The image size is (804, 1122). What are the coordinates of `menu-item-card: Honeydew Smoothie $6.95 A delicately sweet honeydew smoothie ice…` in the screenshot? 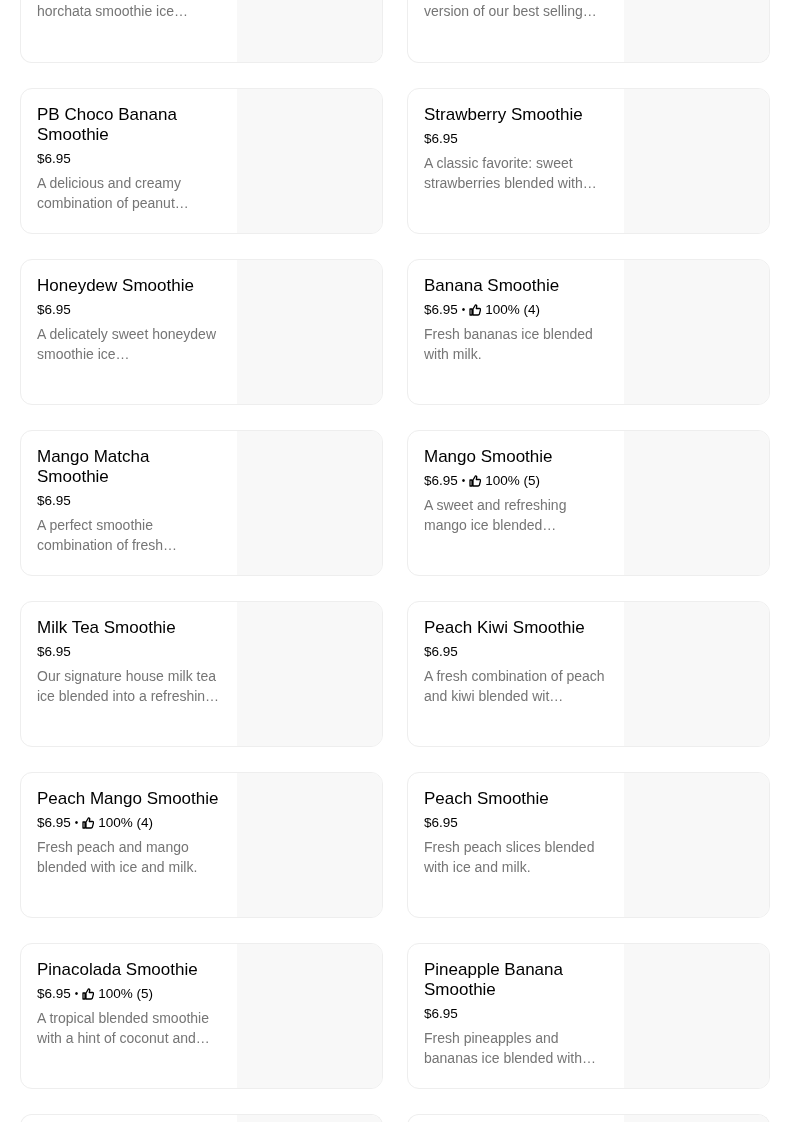 It's located at (201, 332).